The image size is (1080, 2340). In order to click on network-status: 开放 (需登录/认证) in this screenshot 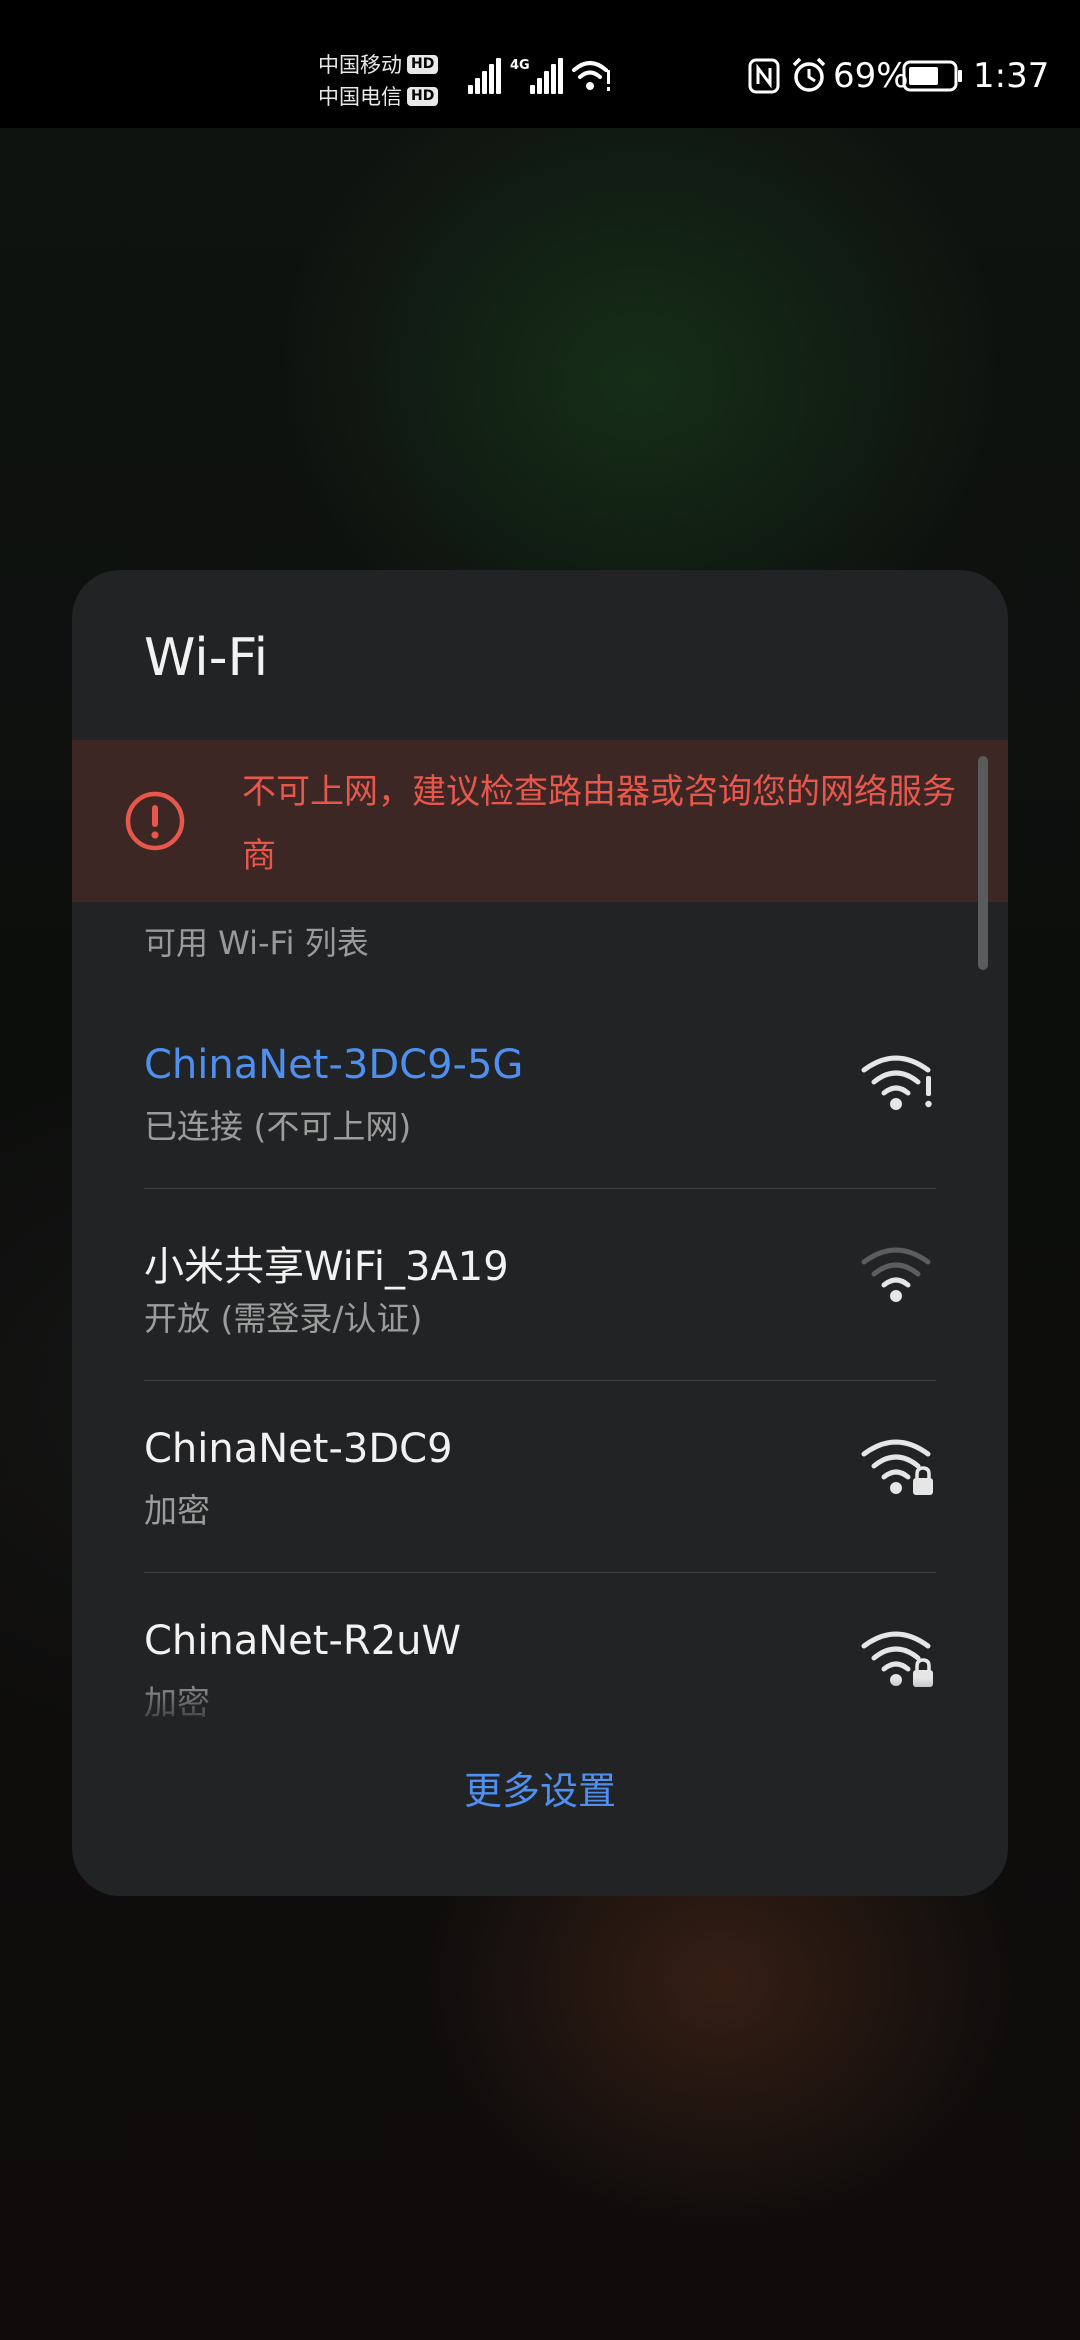, I will do `click(283, 1318)`.